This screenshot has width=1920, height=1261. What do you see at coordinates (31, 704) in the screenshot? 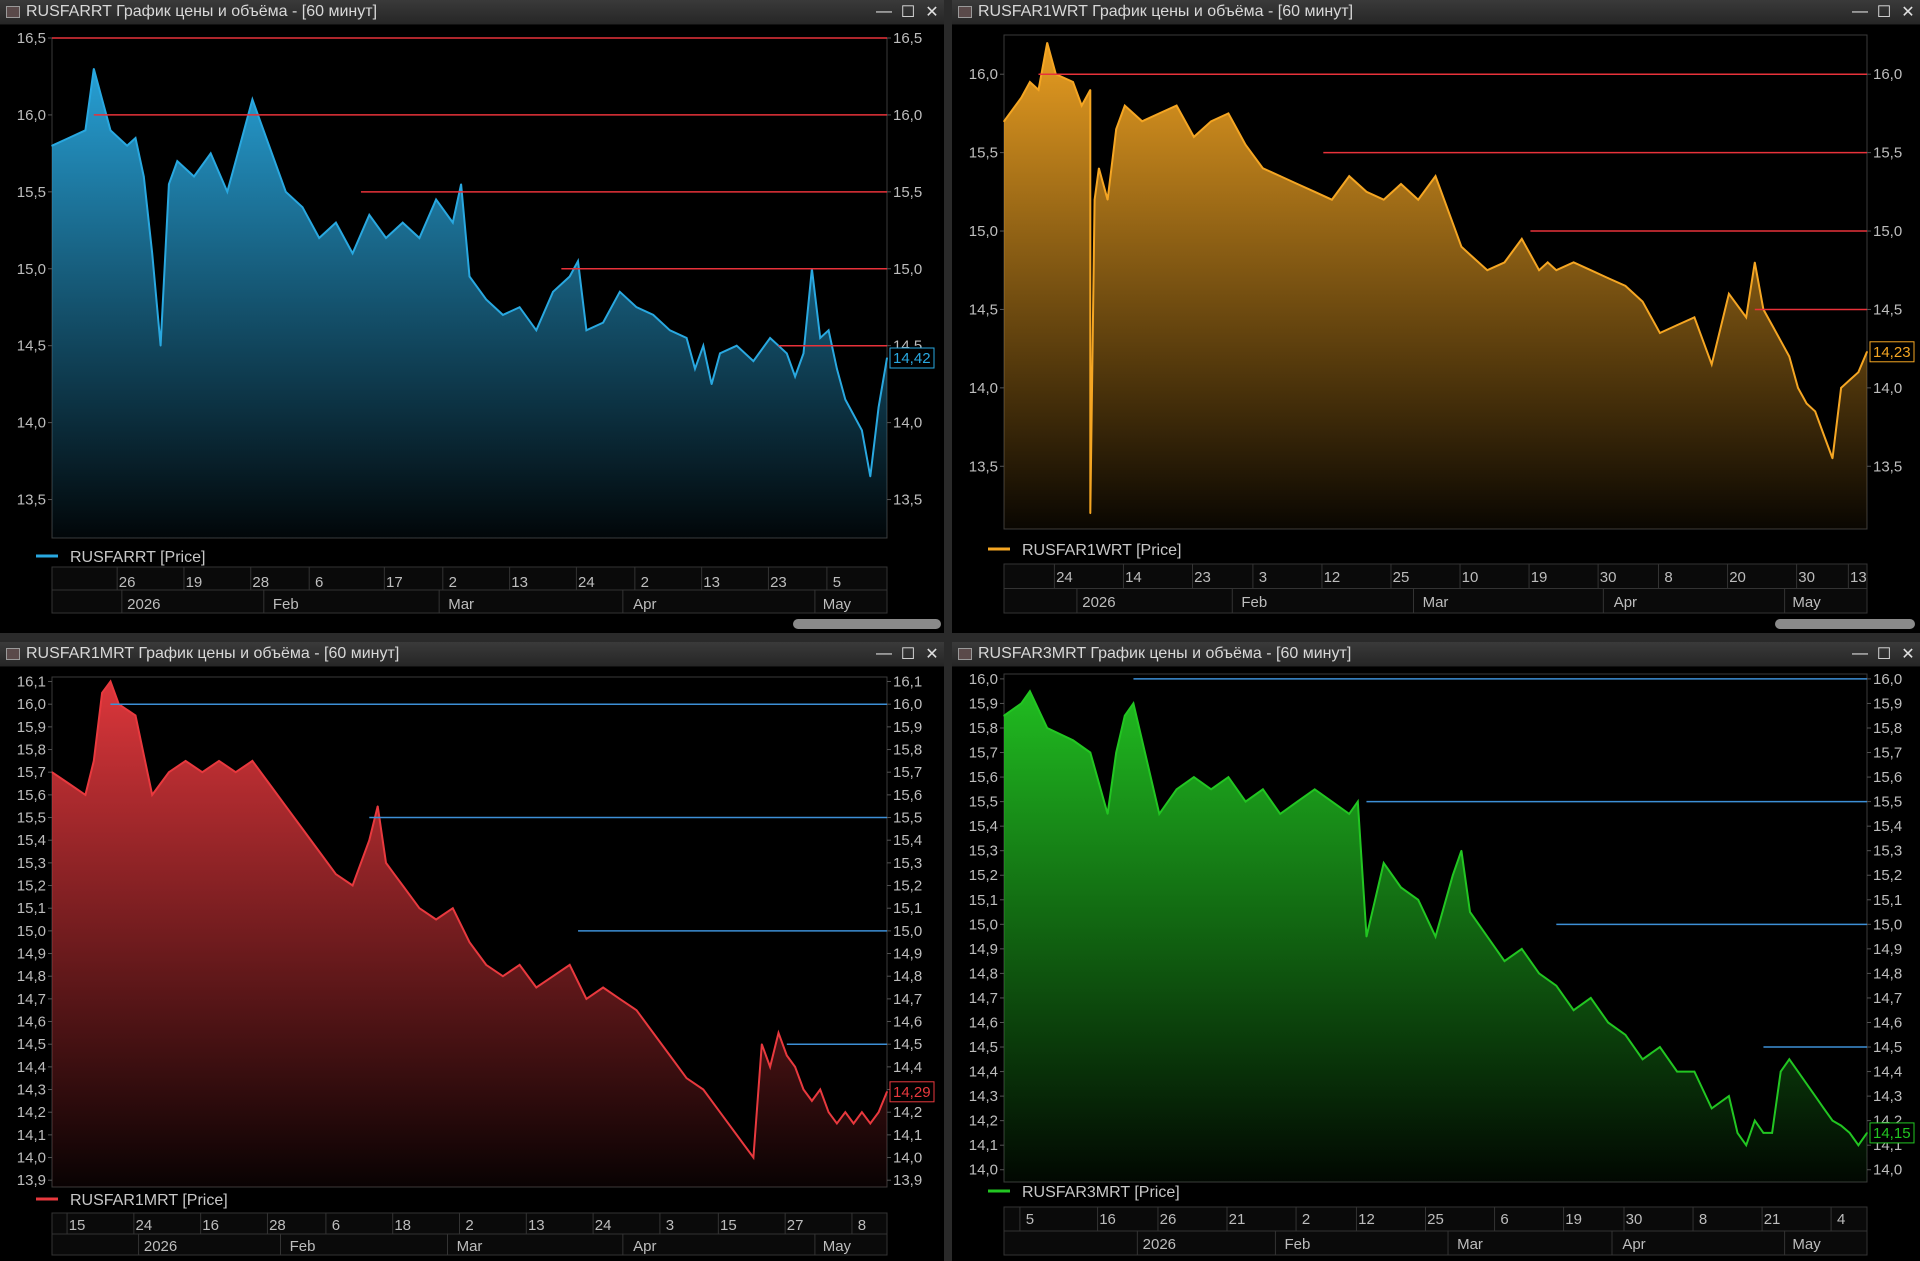
I see `y-tick-label-left: 16,0` at bounding box center [31, 704].